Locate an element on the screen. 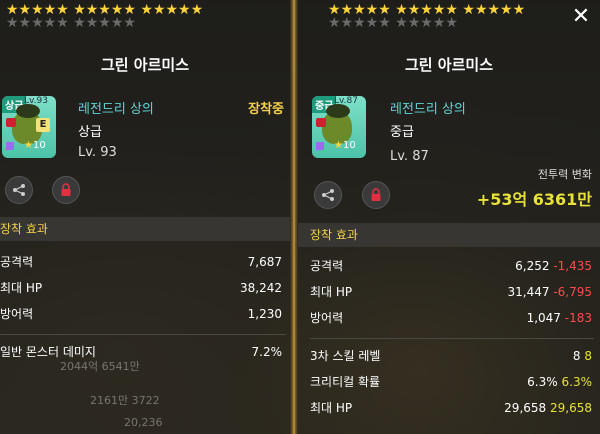 This screenshot has width=600, height=434. stat-bonus: 6.3% is located at coordinates (577, 382).